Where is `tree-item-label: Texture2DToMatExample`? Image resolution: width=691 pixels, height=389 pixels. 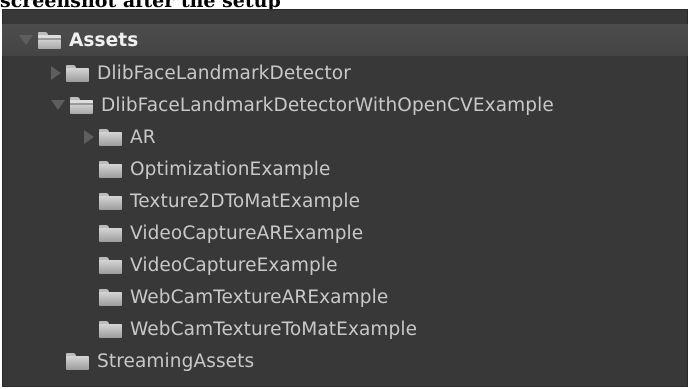 tree-item-label: Texture2DToMatExample is located at coordinates (245, 201).